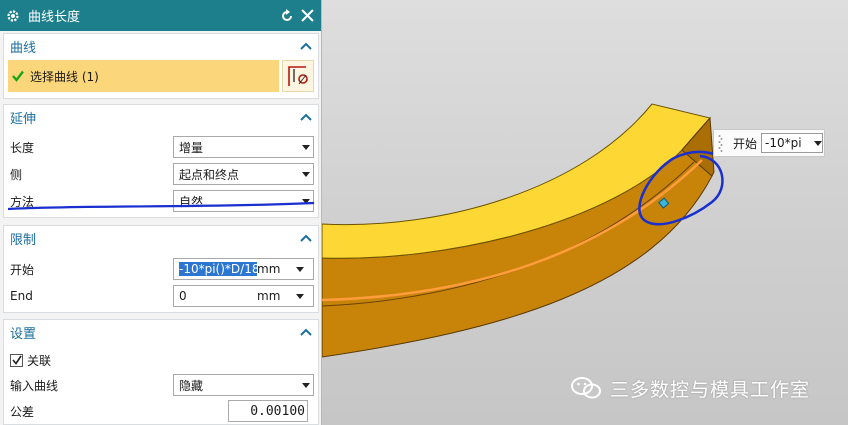 This screenshot has height=425, width=848. I want to click on tolerance-input: 0.00100, so click(268, 411).